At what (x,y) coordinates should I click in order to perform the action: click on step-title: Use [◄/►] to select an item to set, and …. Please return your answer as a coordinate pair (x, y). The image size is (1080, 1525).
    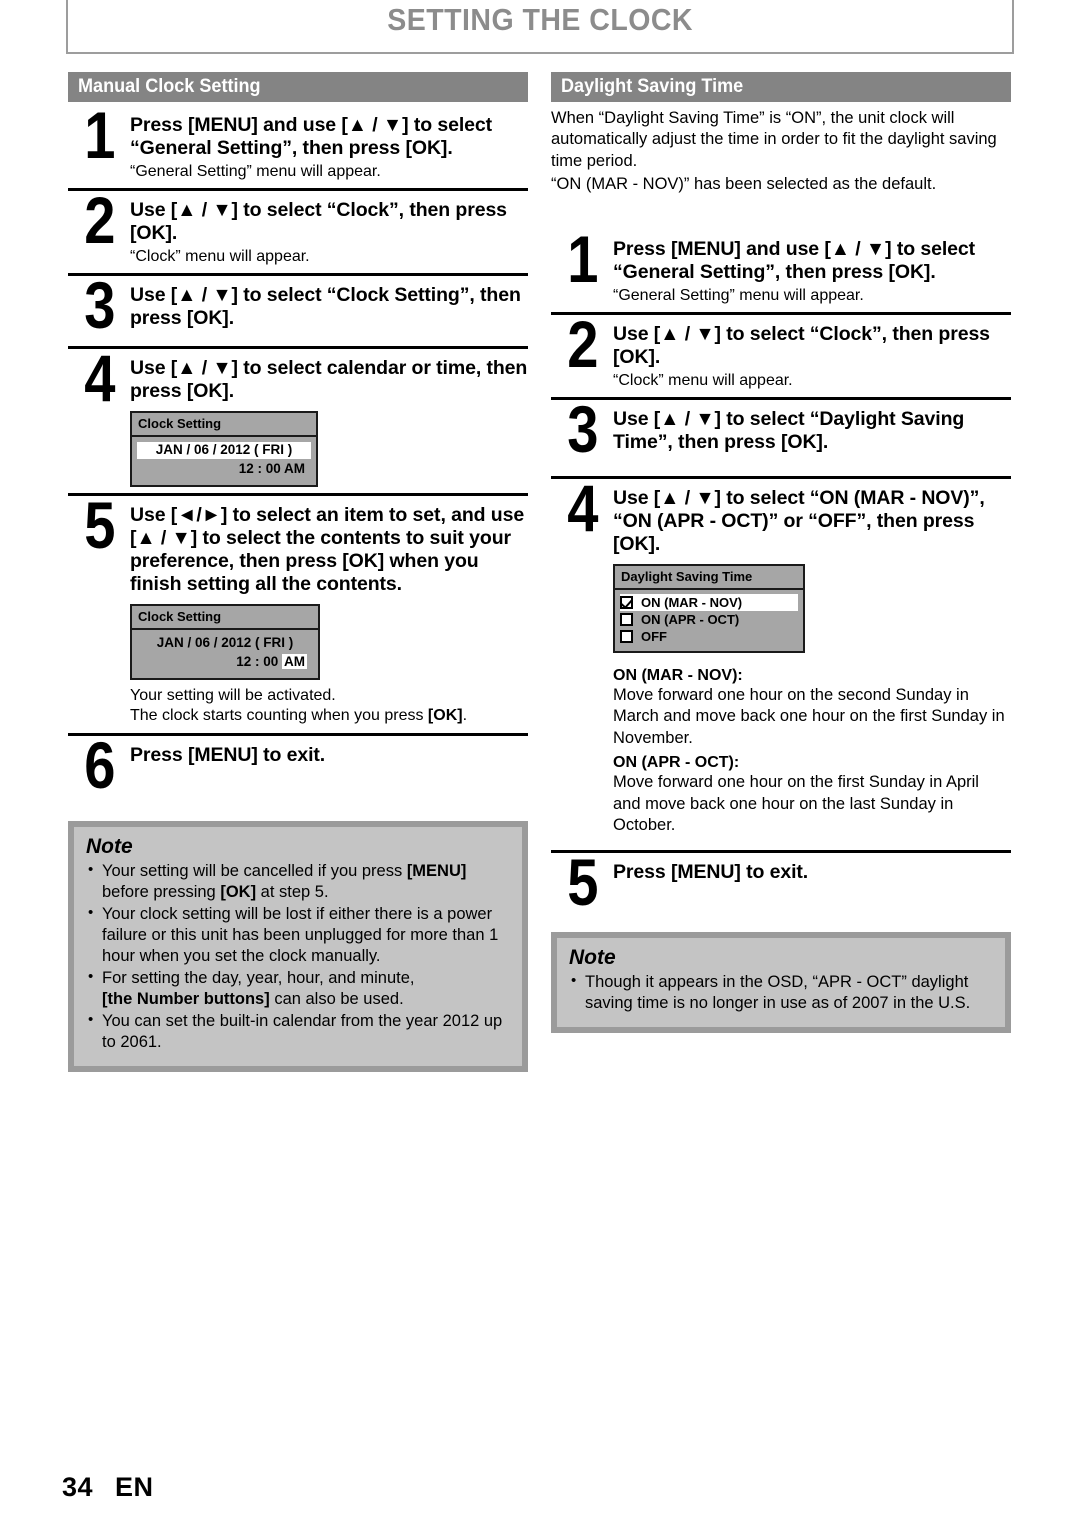
    Looking at the image, I should click on (327, 549).